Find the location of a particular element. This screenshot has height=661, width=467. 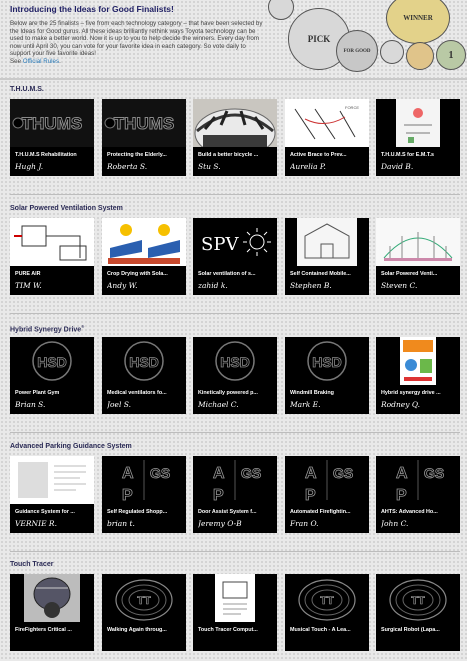

finalist-author: Michael C. is located at coordinates (218, 404).